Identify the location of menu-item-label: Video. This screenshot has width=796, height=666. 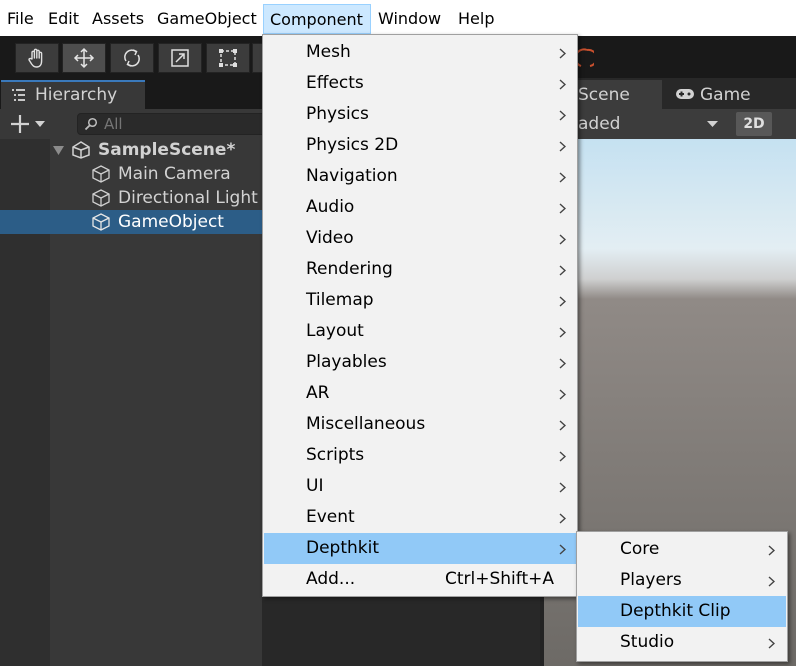
(330, 238).